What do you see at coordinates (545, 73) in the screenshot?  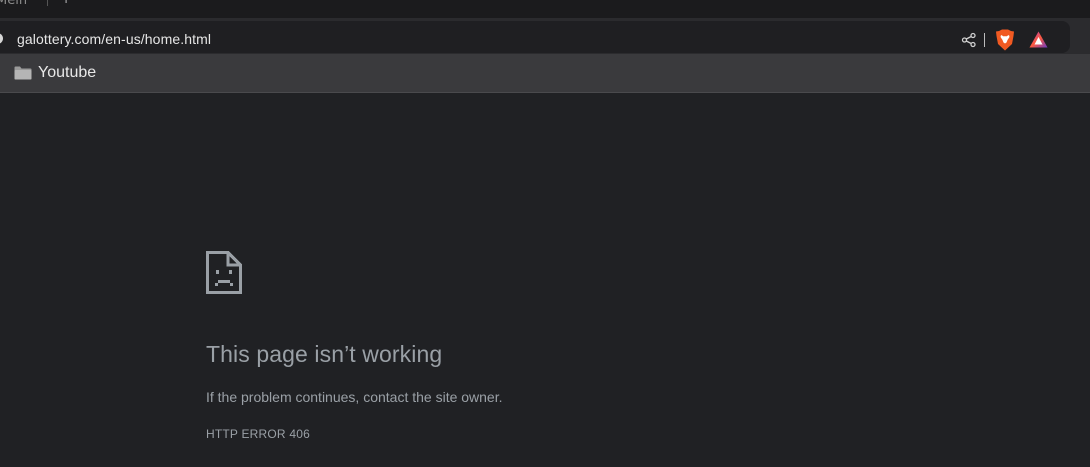 I see `bookmarks-bar: Youtube` at bounding box center [545, 73].